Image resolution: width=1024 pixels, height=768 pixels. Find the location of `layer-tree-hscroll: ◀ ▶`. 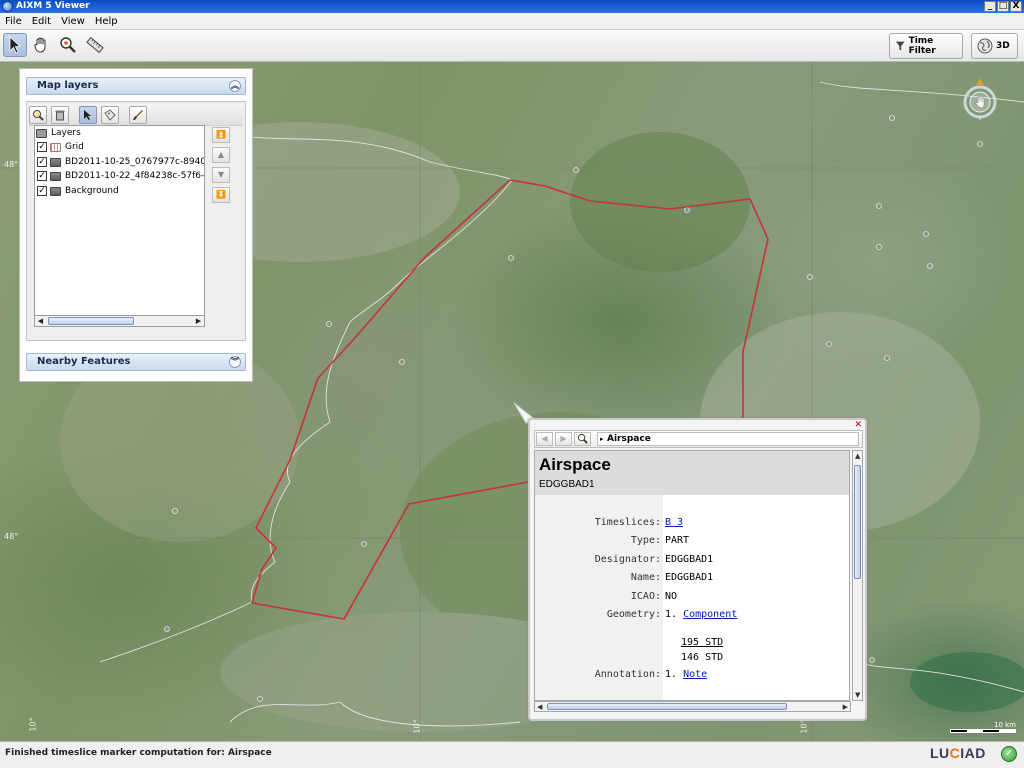

layer-tree-hscroll: ◀ ▶ is located at coordinates (119, 321).